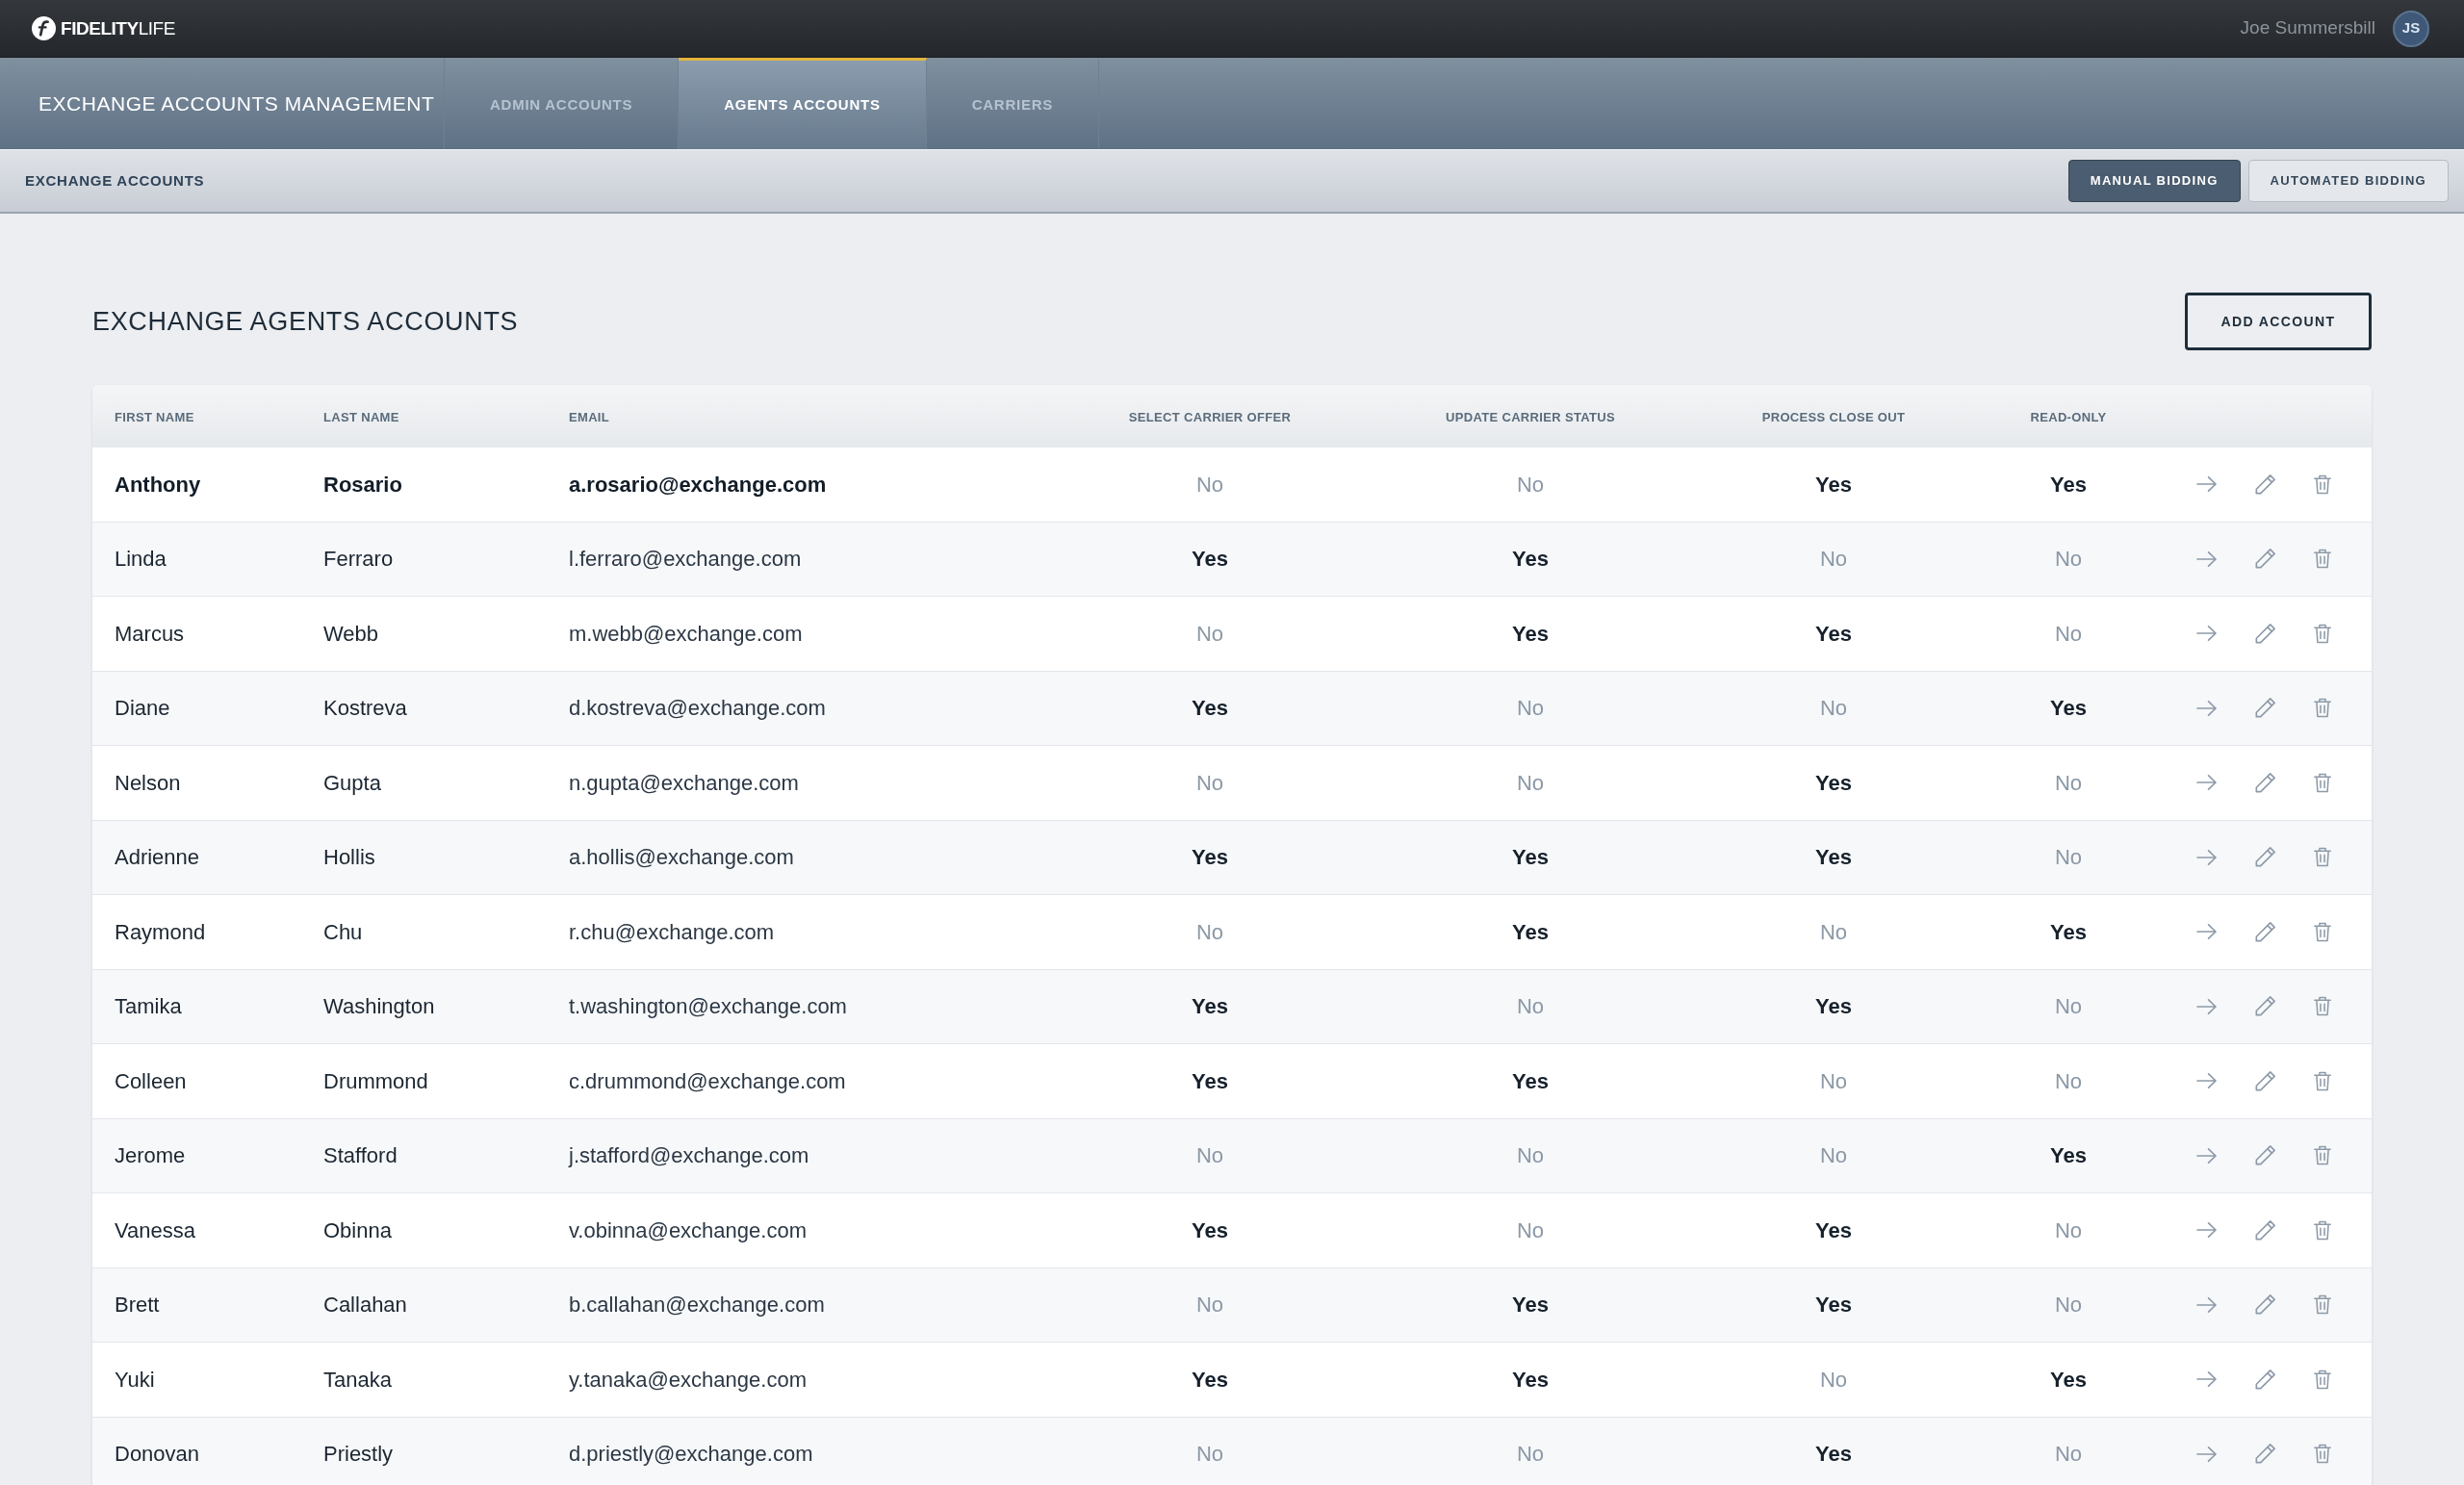 This screenshot has height=1485, width=2464. I want to click on user-avatar: JS, so click(2411, 28).